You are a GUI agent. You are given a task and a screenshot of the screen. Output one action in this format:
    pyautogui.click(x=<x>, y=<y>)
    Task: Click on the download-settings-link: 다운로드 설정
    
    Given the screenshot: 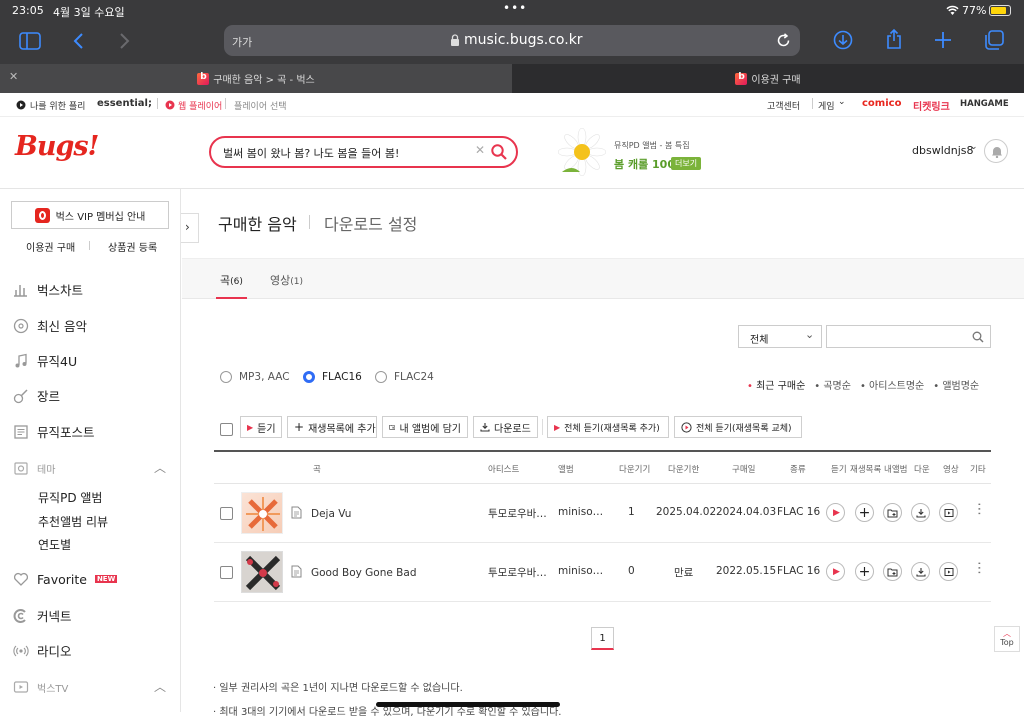 What is the action you would take?
    pyautogui.click(x=370, y=223)
    